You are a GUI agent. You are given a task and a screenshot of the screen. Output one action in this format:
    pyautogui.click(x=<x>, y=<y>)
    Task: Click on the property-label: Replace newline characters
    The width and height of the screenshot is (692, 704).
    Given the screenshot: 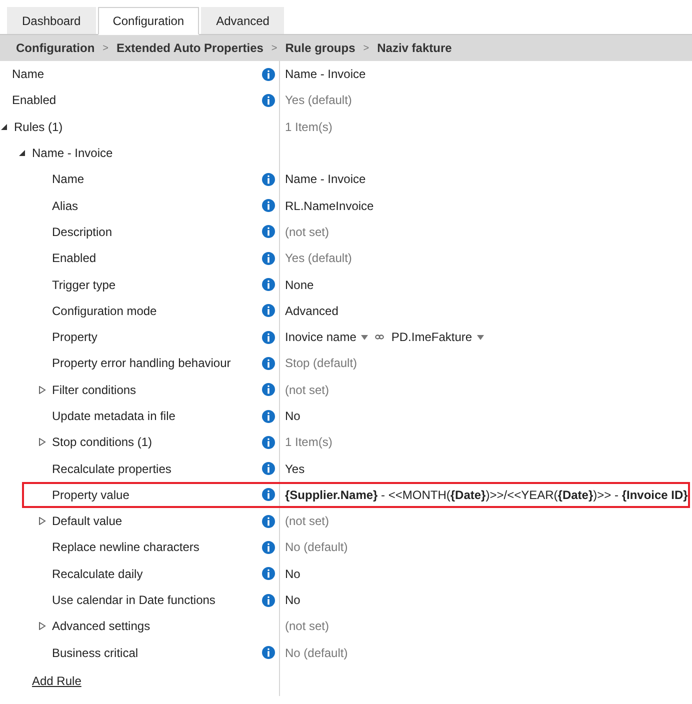 What is the action you would take?
    pyautogui.click(x=126, y=547)
    